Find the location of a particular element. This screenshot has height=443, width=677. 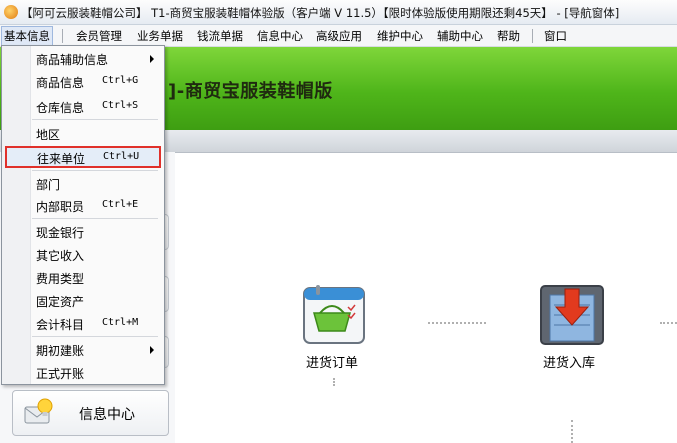

menu-item-fixed-assets: 固定资产 is located at coordinates (82, 300).